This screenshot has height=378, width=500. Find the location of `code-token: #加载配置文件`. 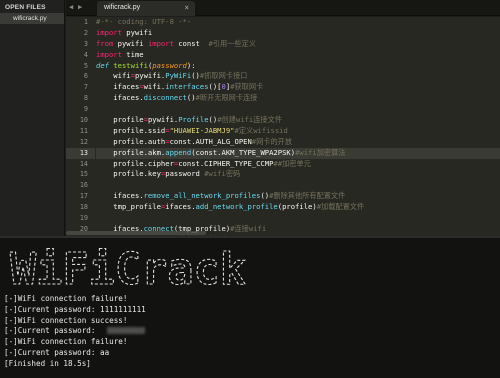

code-token: #加载配置文件 is located at coordinates (340, 207).